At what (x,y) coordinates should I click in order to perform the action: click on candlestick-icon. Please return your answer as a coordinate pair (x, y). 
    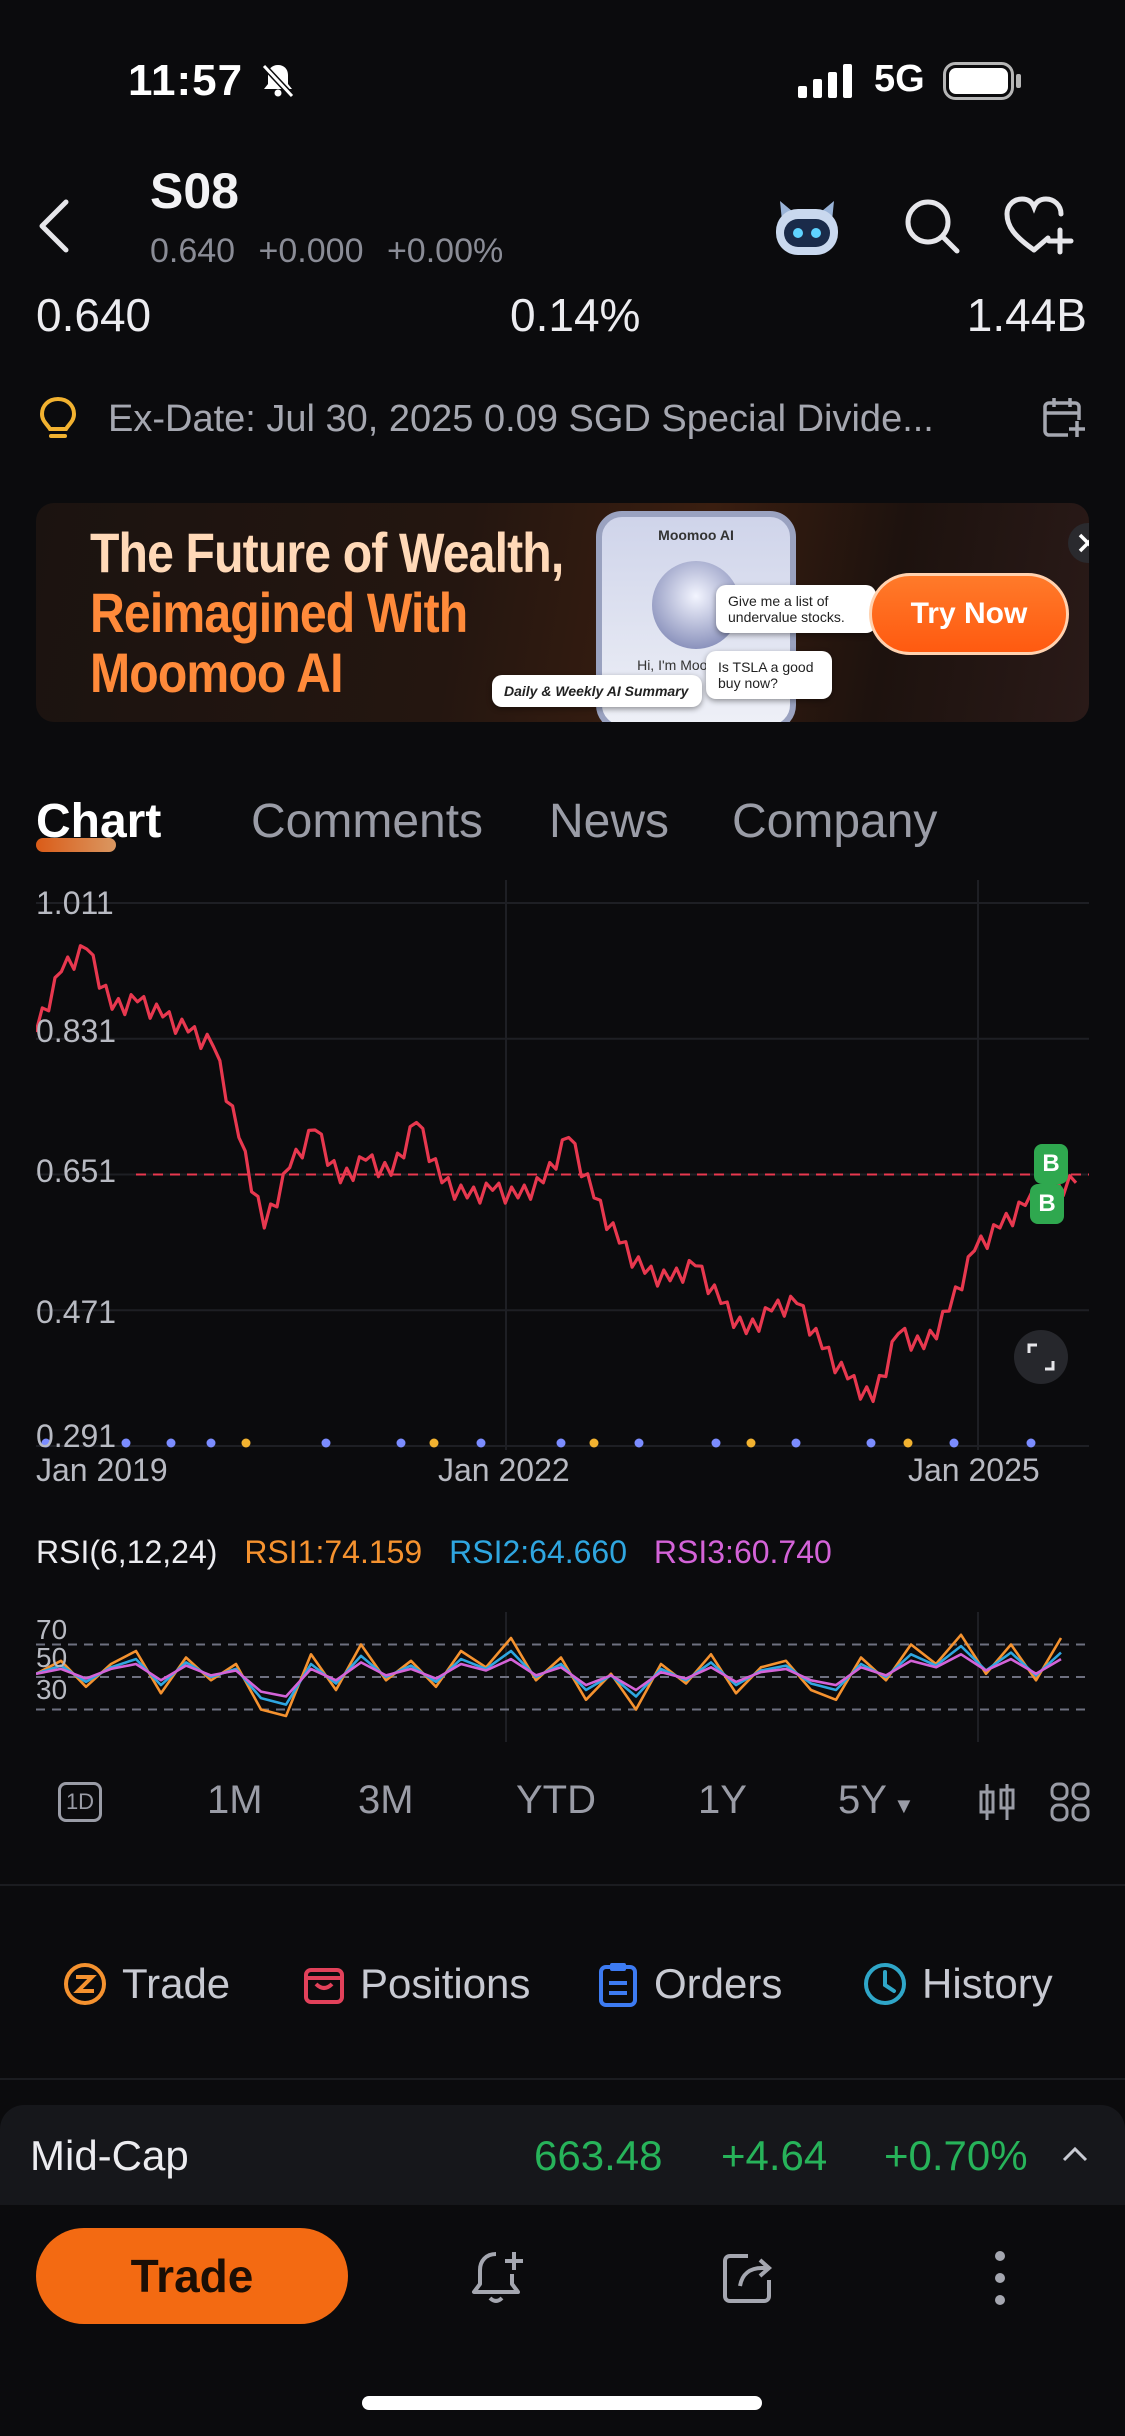
    Looking at the image, I should click on (997, 1804).